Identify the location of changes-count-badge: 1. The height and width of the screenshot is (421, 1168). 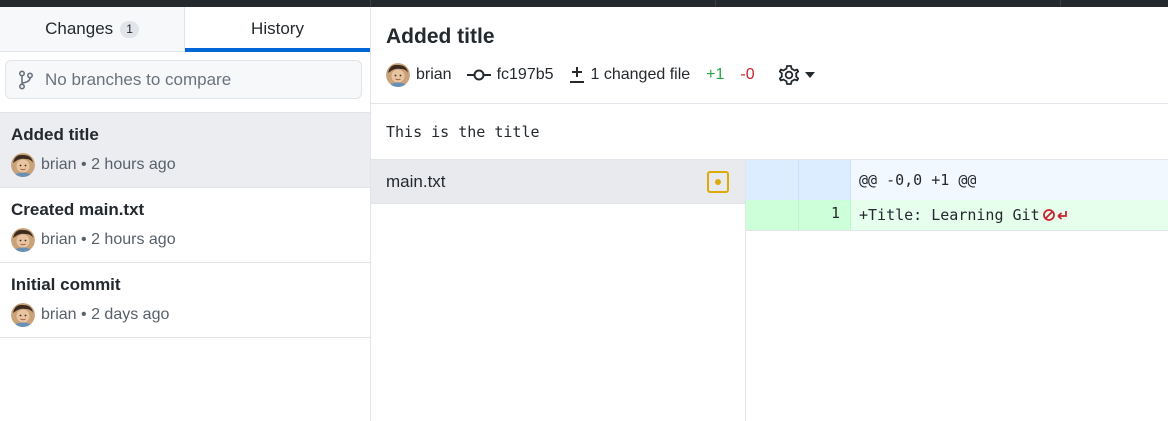
(129, 29).